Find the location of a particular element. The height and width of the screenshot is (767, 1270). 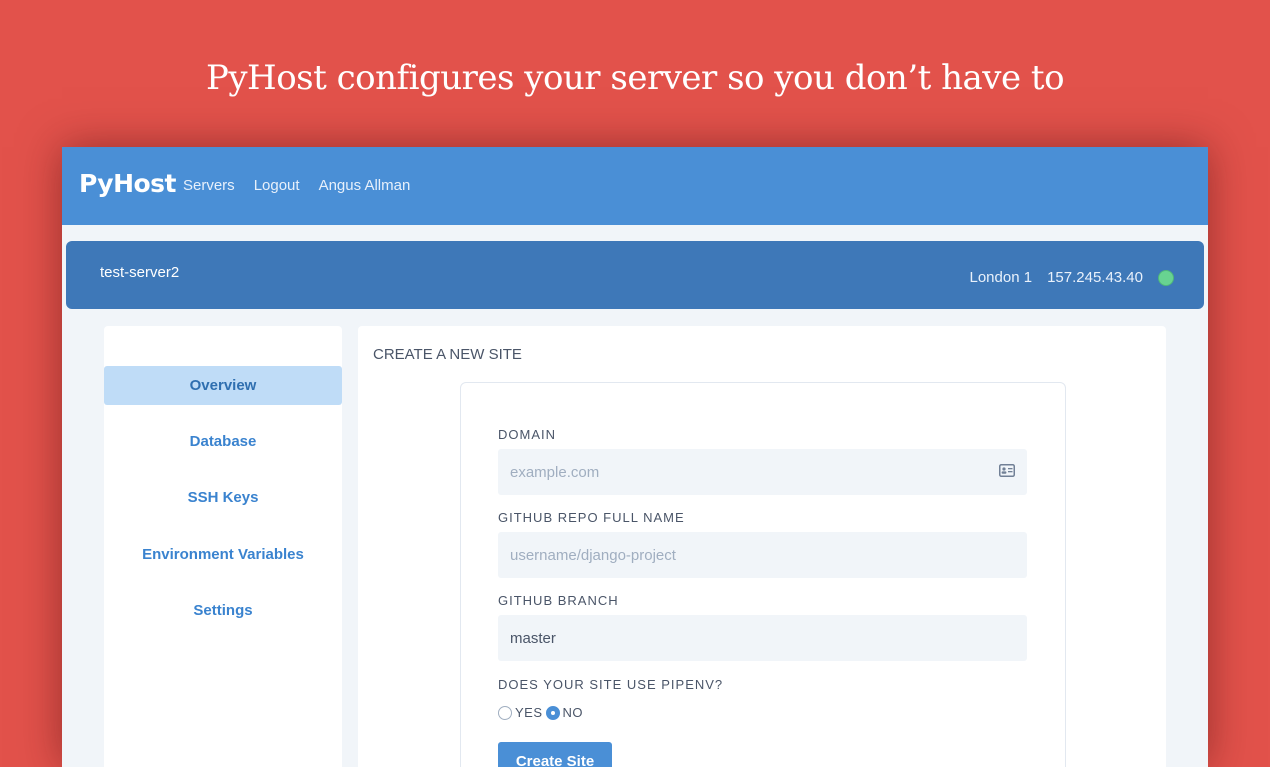

nav-link-logout: Logout is located at coordinates (277, 185).